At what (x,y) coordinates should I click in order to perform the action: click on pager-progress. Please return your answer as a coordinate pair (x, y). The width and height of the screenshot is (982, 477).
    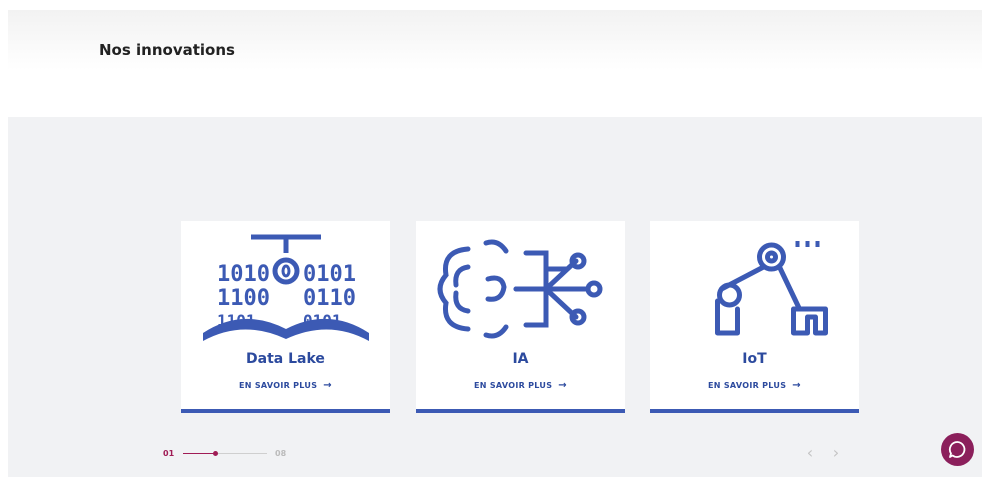
    Looking at the image, I should click on (199, 453).